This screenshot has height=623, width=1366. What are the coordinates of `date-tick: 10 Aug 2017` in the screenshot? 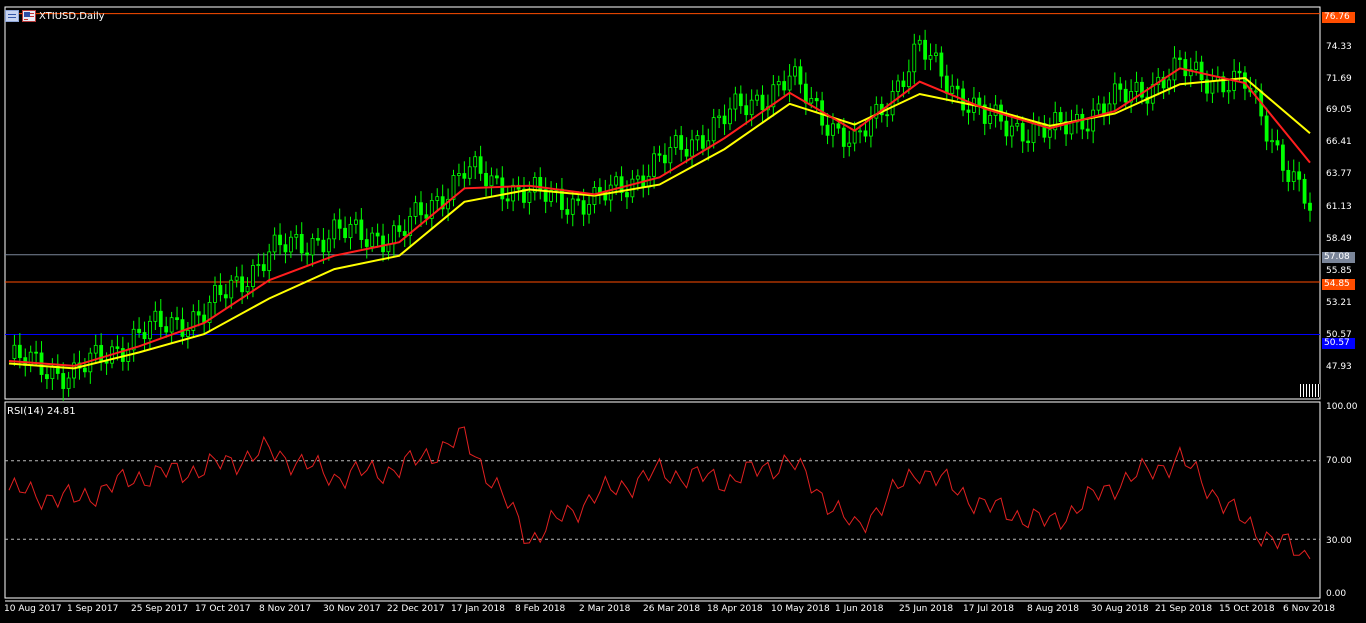 It's located at (33, 609).